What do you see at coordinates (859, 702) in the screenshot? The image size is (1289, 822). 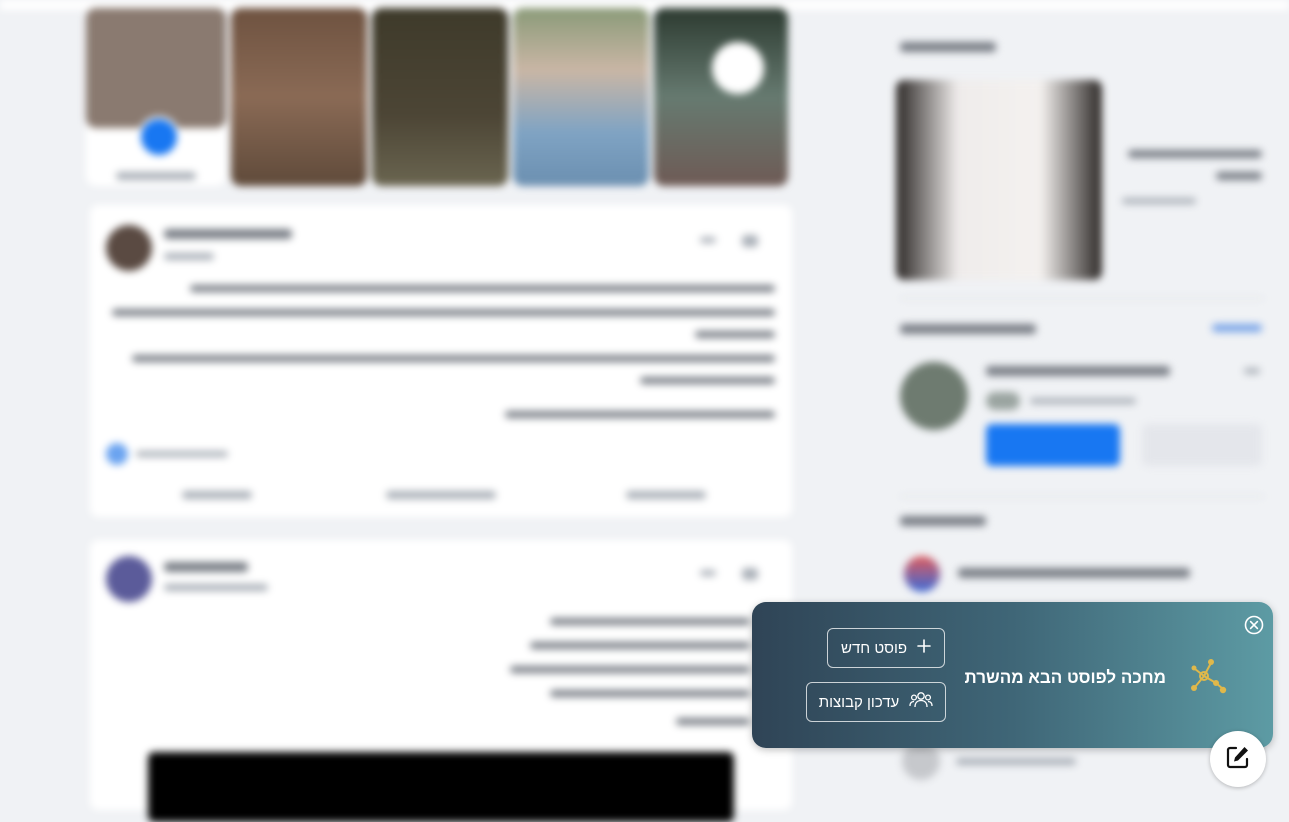 I see `update-groups-label: עדכון קבוצות` at bounding box center [859, 702].